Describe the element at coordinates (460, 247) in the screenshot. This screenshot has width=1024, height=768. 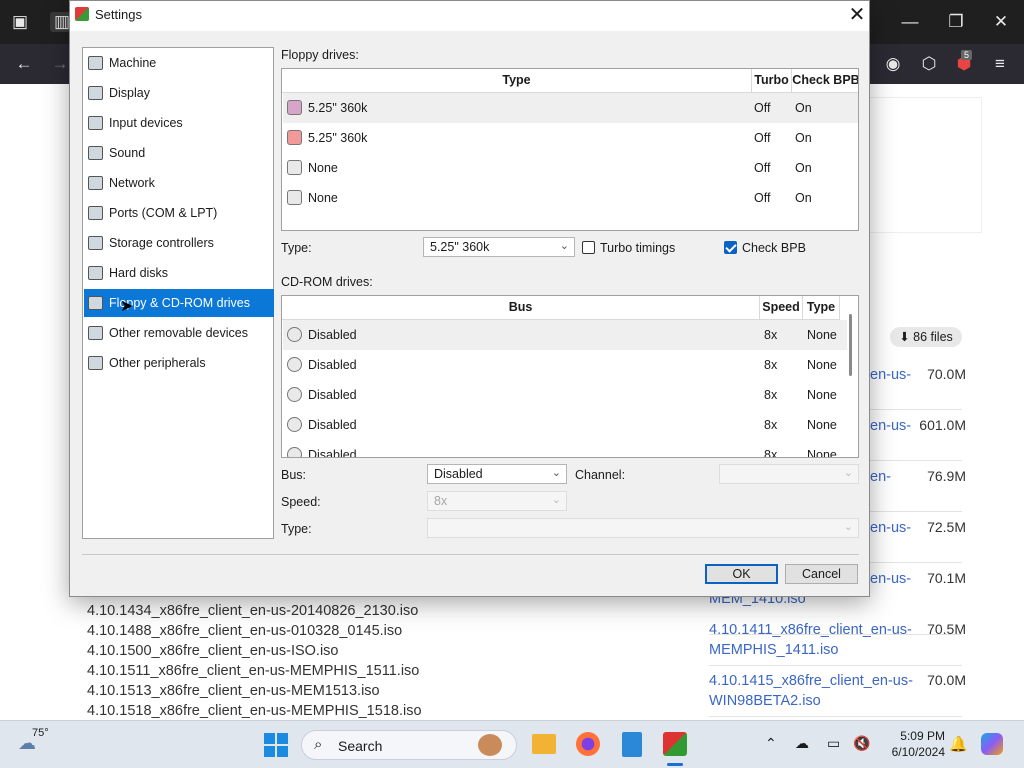
I see `floppy-type-value: 5.25" 360k` at that location.